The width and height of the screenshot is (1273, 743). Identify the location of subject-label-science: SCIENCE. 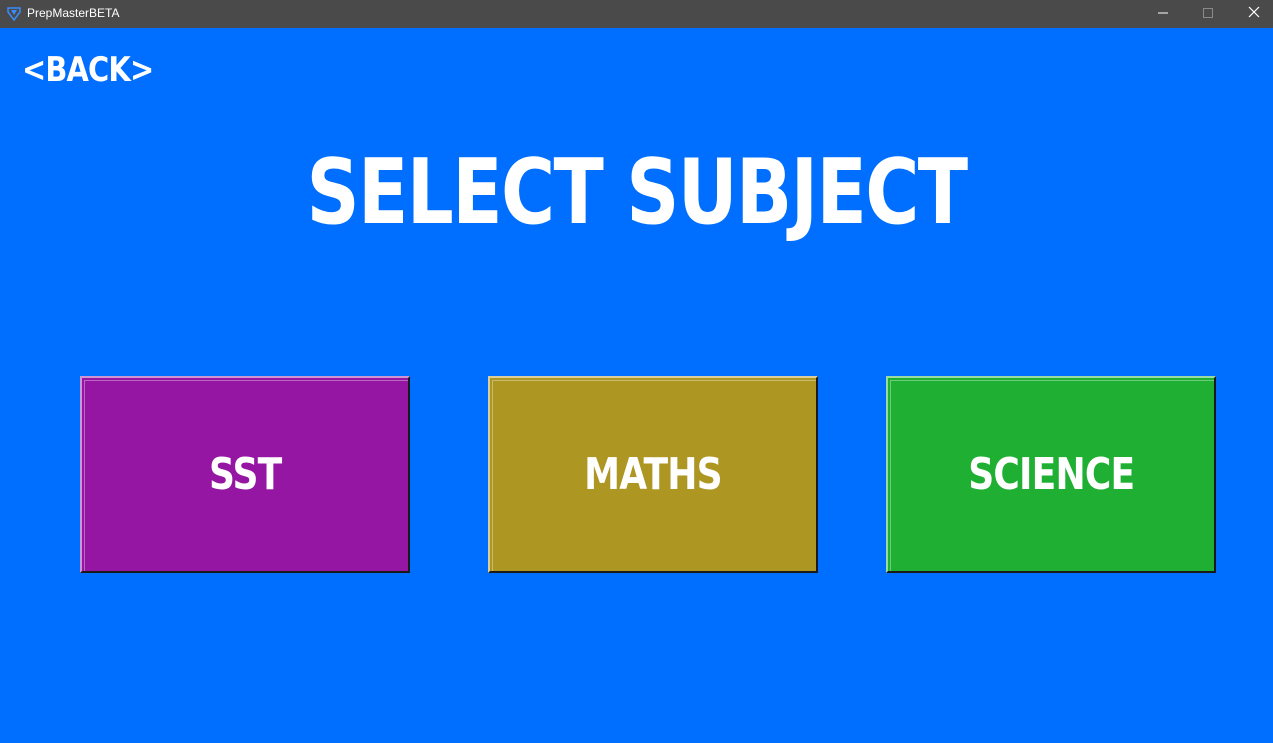
(1051, 474).